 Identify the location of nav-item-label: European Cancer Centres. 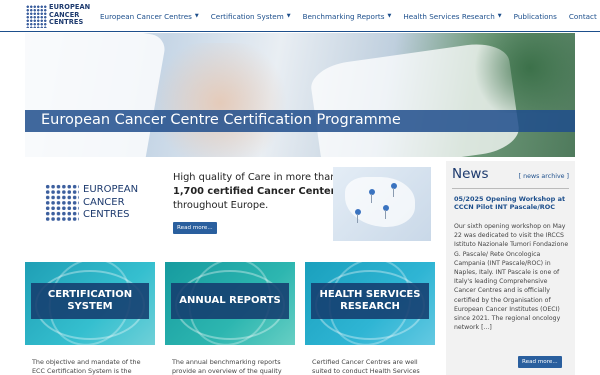
(146, 16).